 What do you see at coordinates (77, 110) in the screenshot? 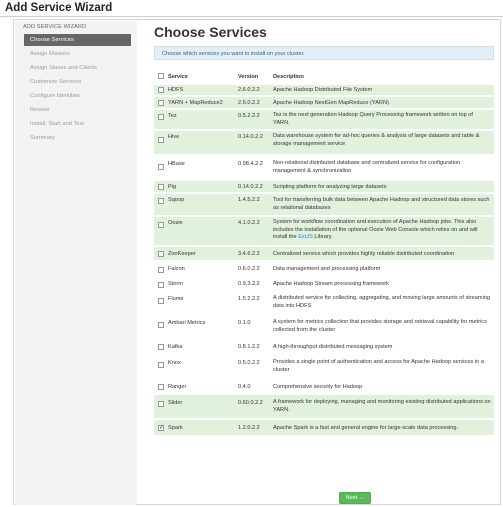
I see `sidebar-item-review: Review` at bounding box center [77, 110].